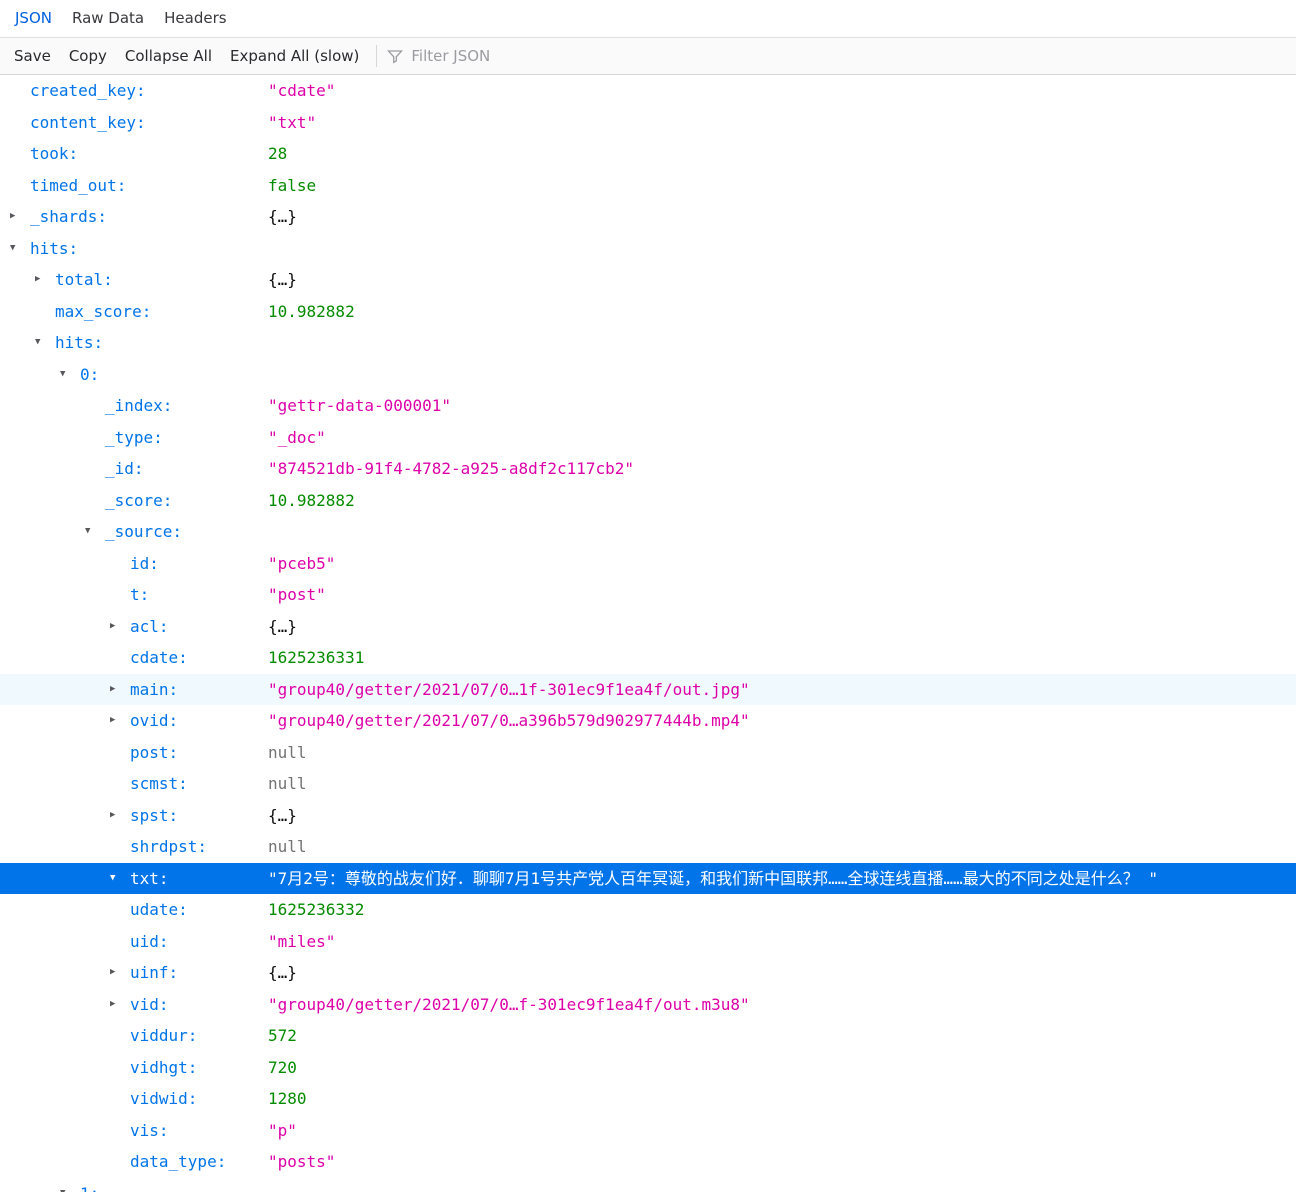  Describe the element at coordinates (648, 406) in the screenshot. I see `json-row-_index: _index: "gettr-data-000001"` at that location.